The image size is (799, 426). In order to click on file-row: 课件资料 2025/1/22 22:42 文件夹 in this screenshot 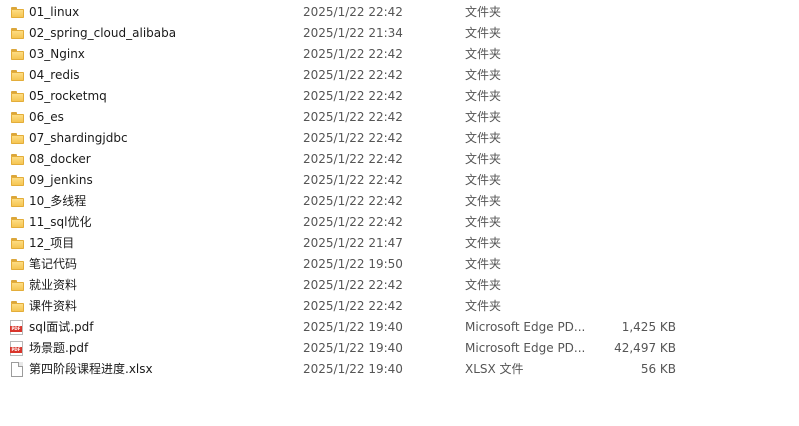, I will do `click(399, 306)`.